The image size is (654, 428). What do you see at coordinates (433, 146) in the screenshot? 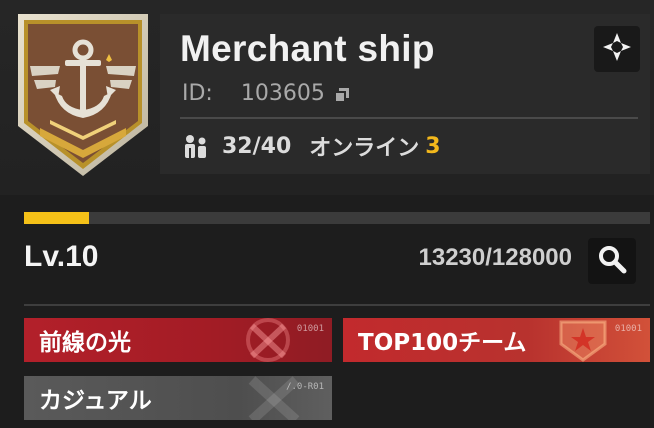
I see `online-count: 3` at bounding box center [433, 146].